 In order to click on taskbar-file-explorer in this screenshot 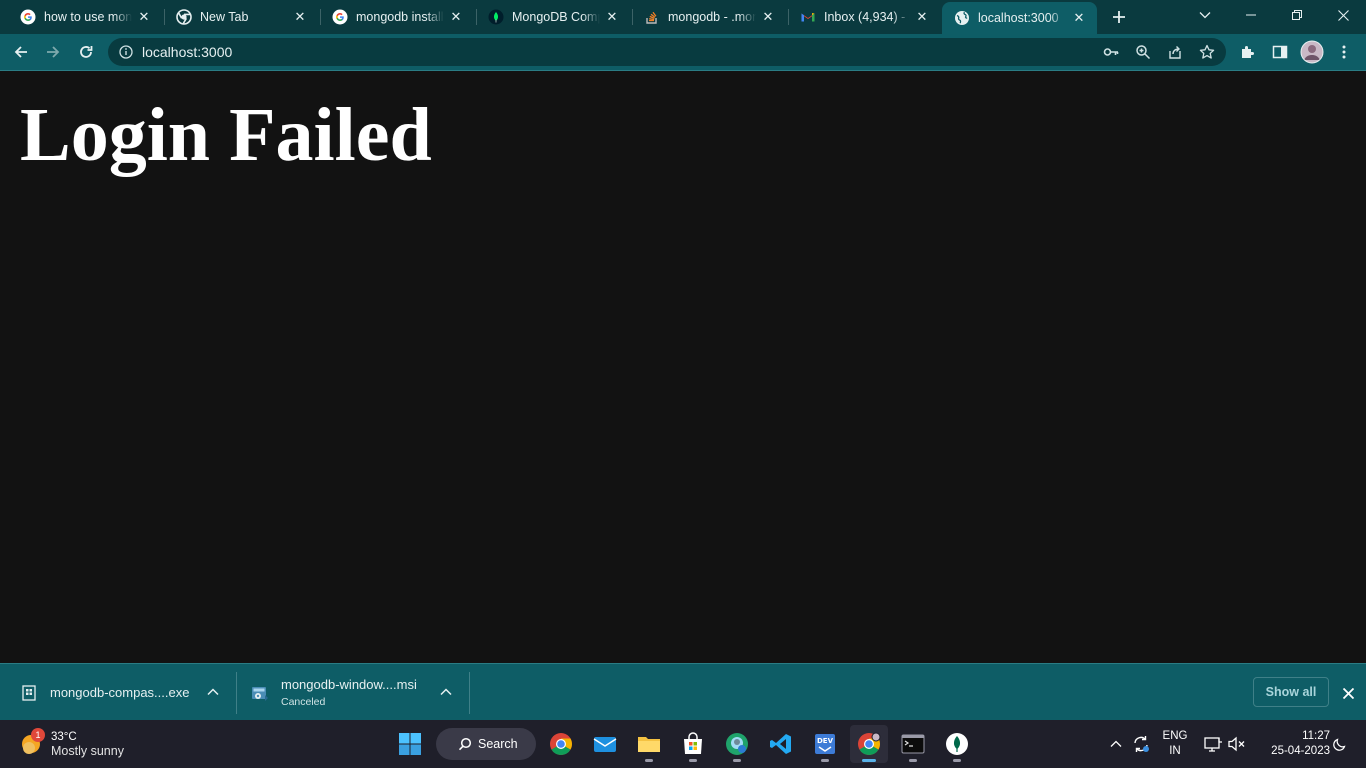, I will do `click(649, 744)`.